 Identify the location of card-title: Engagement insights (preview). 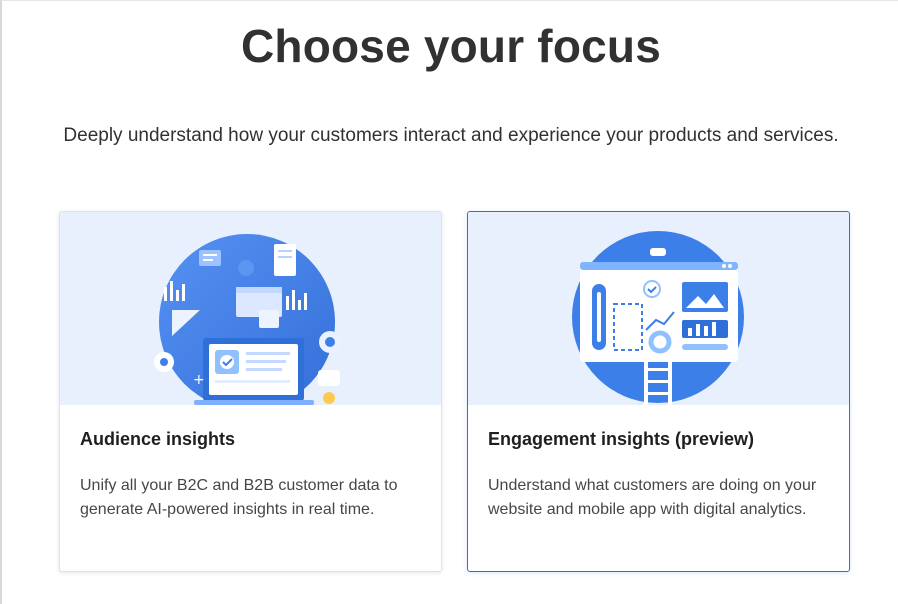
(621, 439).